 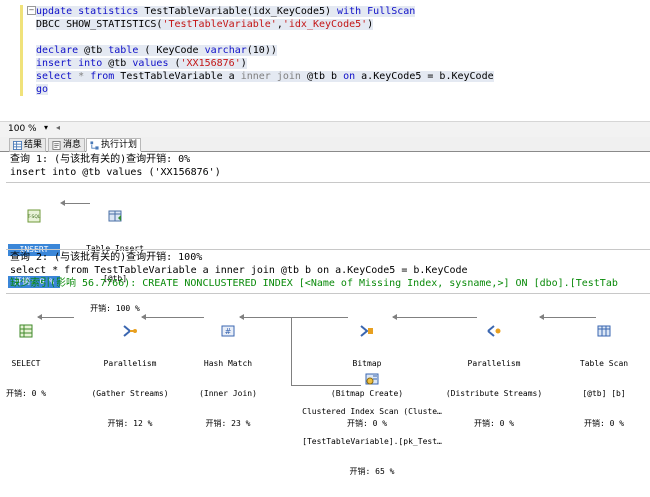 I want to click on op-hash-match-sub: (Inner Join), so click(x=228, y=393).